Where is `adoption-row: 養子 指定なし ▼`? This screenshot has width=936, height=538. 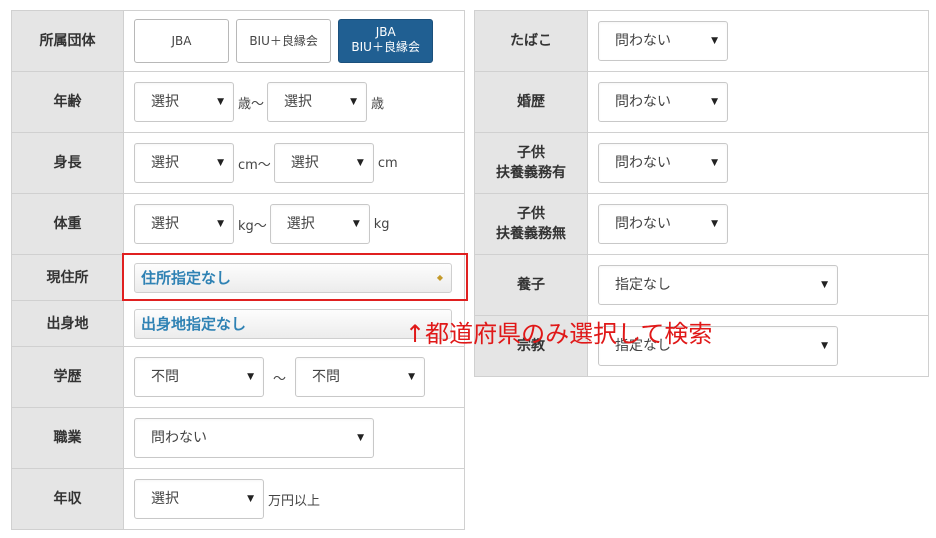 adoption-row: 養子 指定なし ▼ is located at coordinates (701, 285).